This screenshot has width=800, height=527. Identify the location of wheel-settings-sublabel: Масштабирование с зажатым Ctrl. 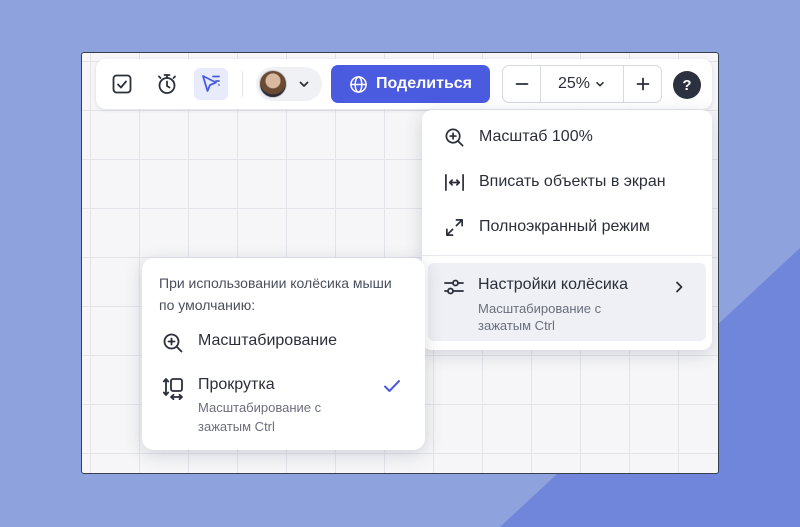
(540, 317).